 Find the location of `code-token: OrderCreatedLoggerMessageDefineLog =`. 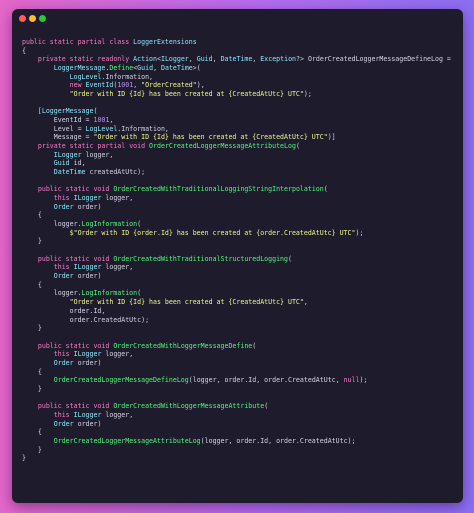

code-token: OrderCreatedLoggerMessageDefineLog = is located at coordinates (379, 59).